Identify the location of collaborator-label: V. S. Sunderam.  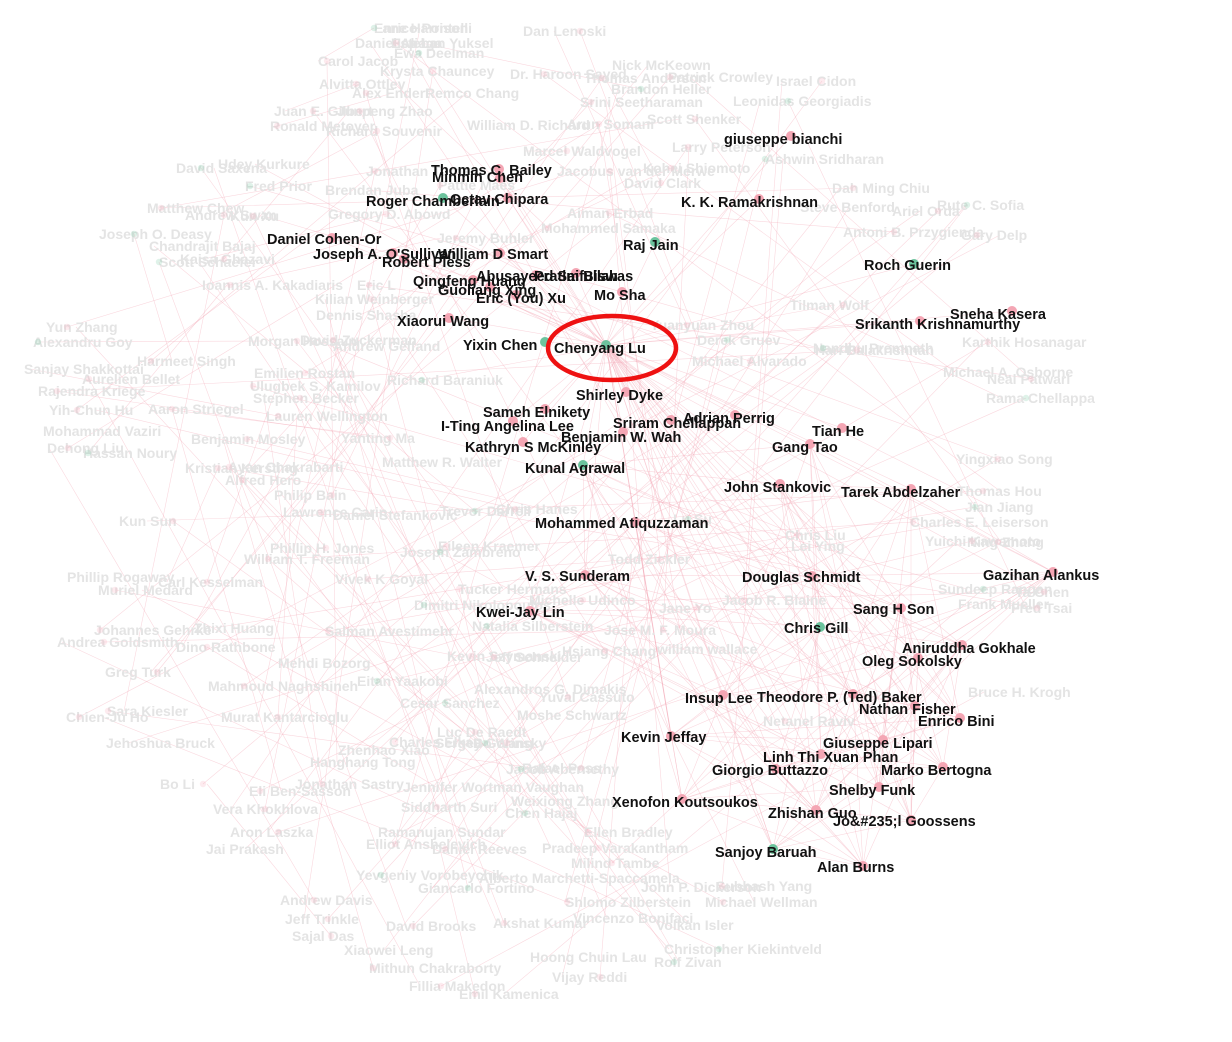
(577, 577).